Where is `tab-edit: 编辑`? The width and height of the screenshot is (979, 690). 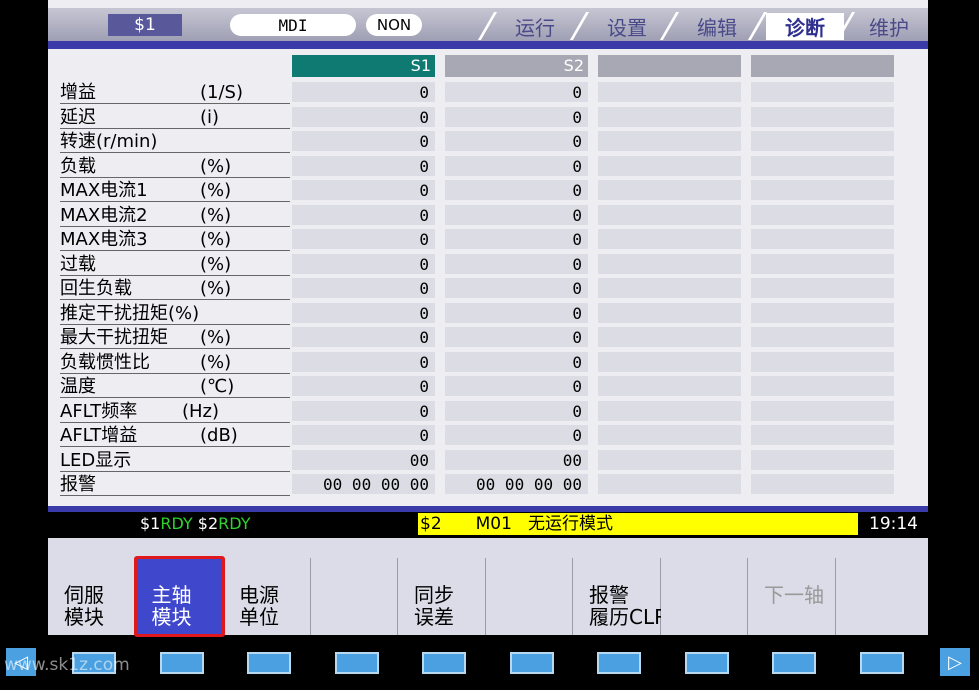
tab-edit: 编辑 is located at coordinates (717, 26).